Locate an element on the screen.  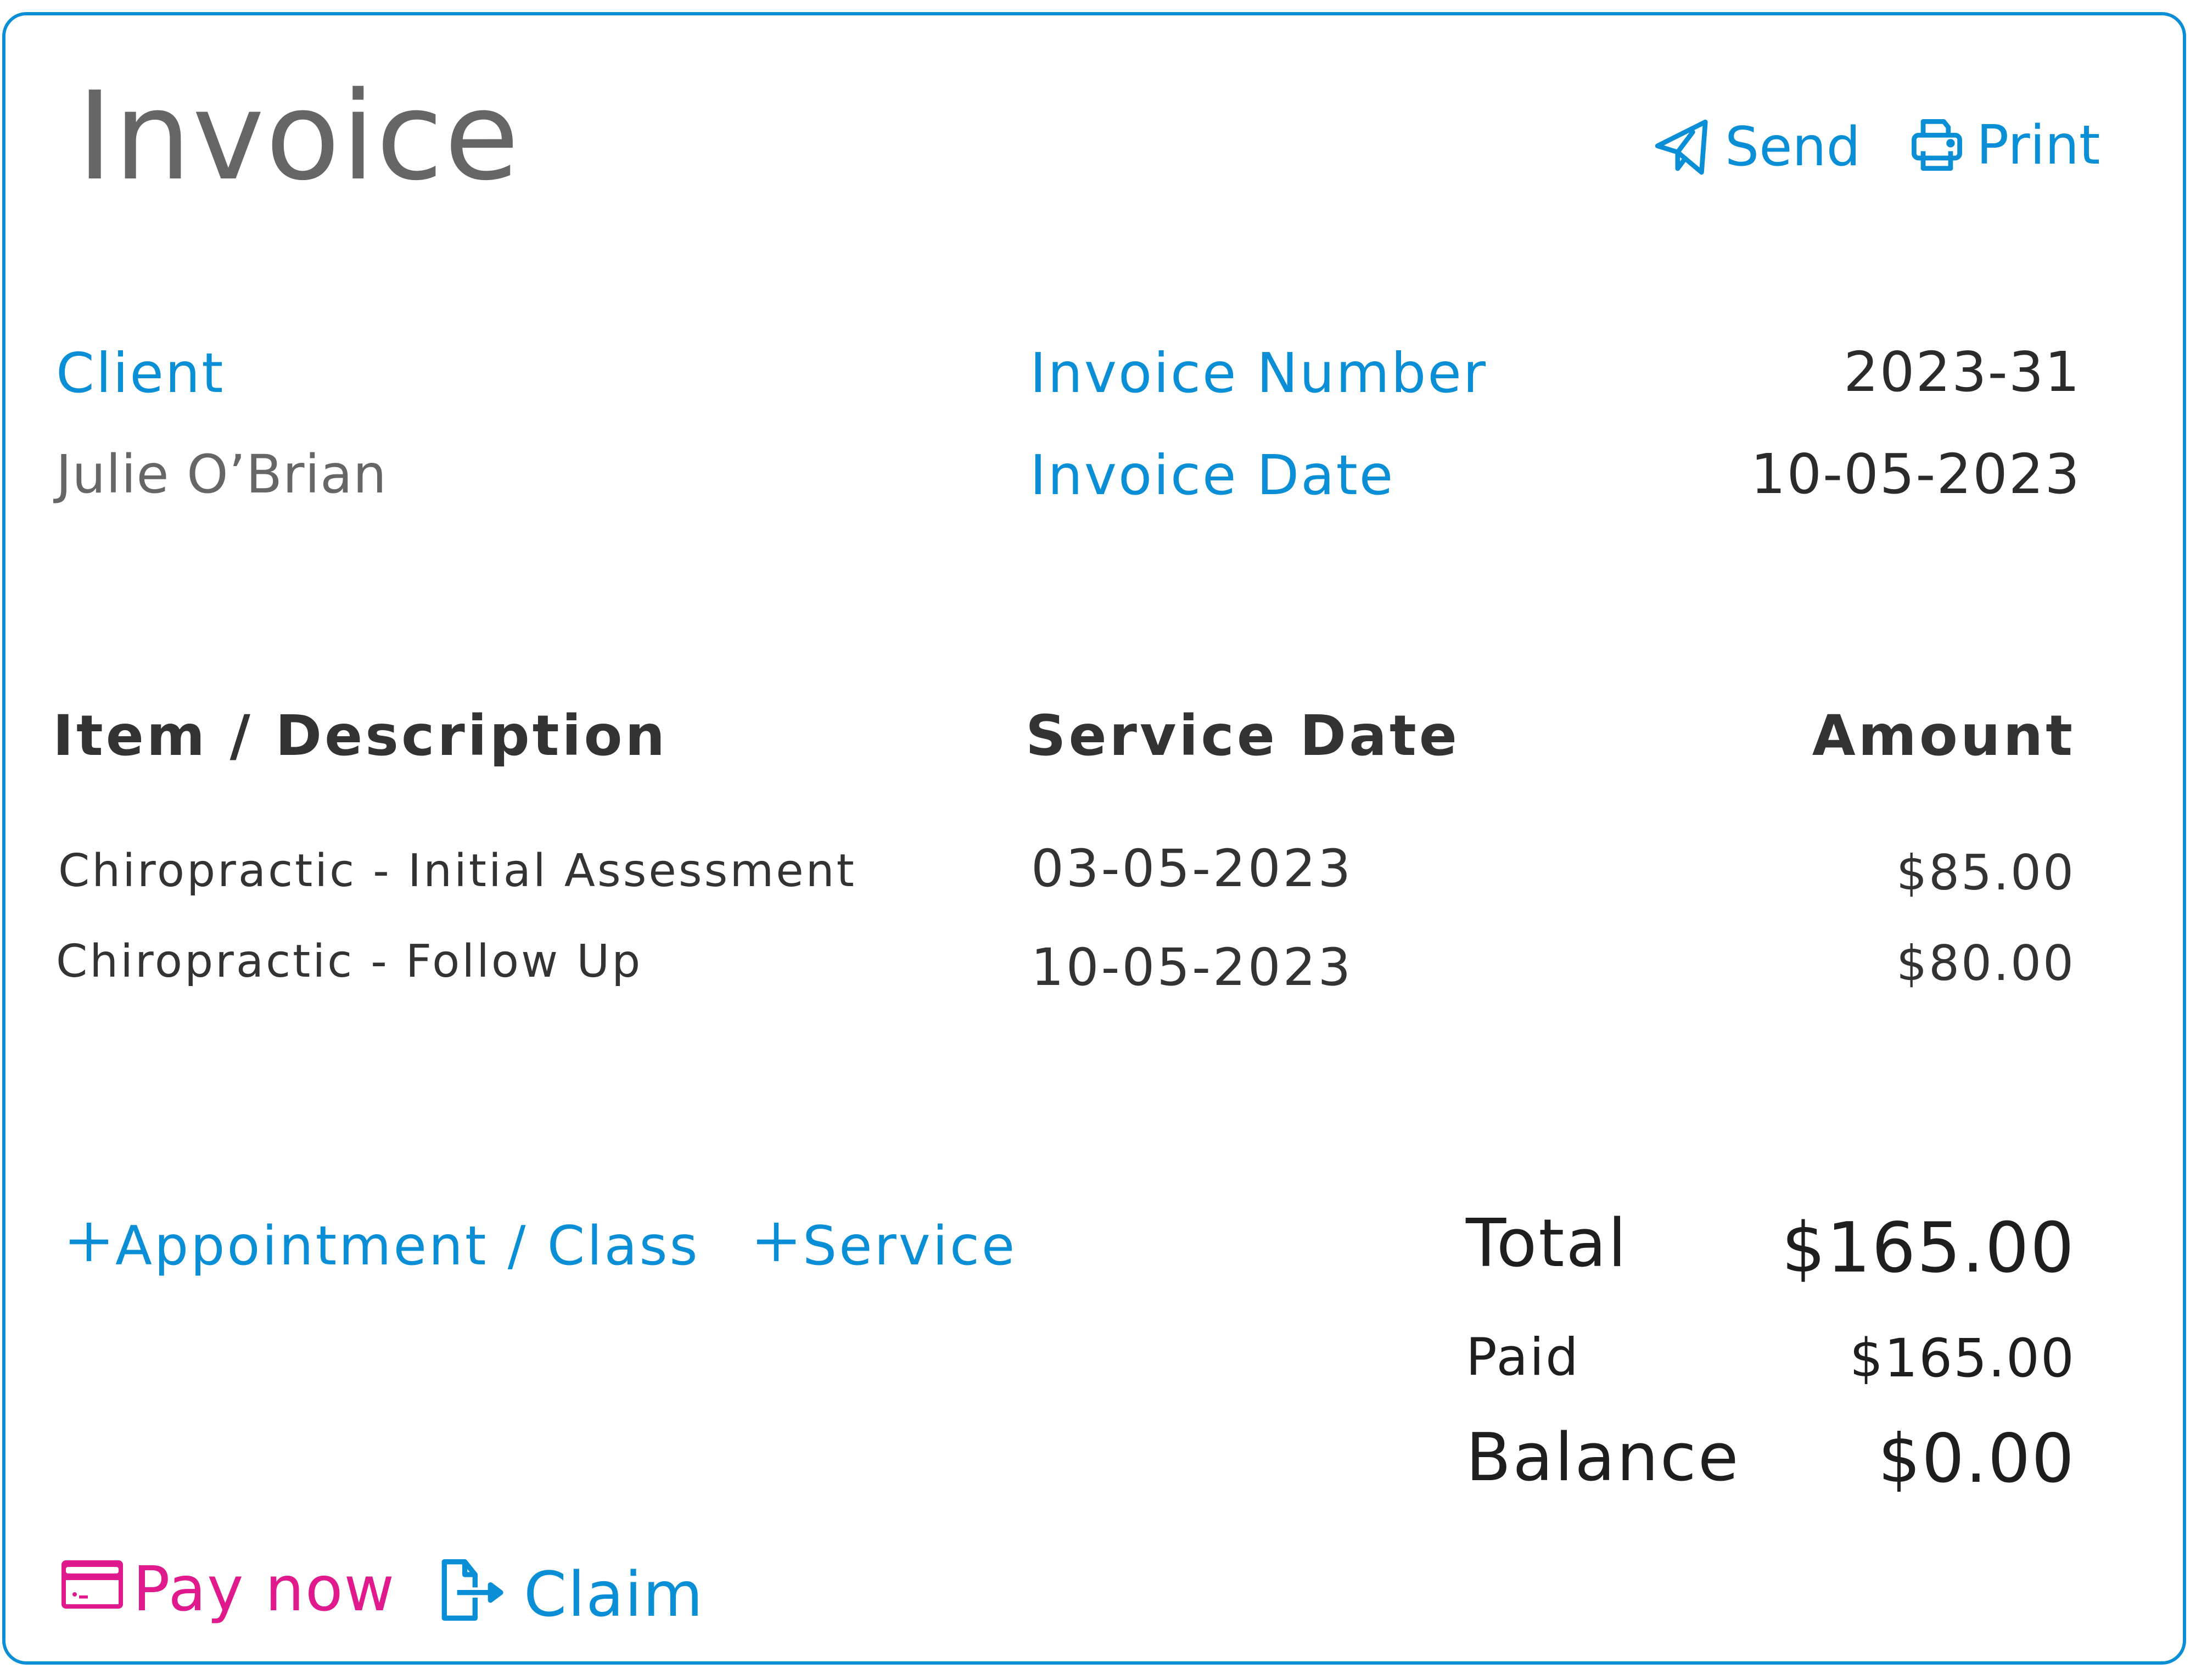
column-header-item: Item / Description is located at coordinates (361, 736).